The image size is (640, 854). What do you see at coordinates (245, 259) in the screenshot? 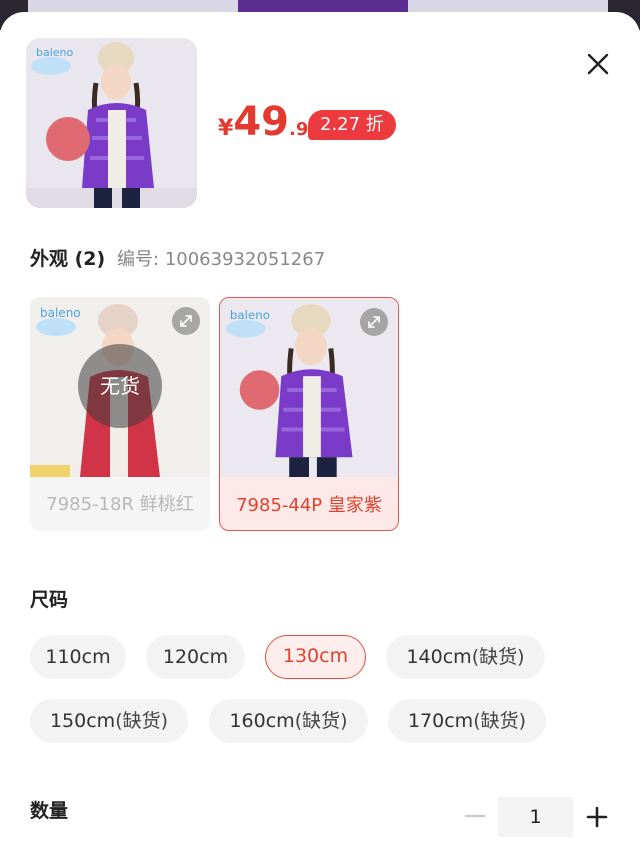
I see `code-value: 10063932051267` at bounding box center [245, 259].